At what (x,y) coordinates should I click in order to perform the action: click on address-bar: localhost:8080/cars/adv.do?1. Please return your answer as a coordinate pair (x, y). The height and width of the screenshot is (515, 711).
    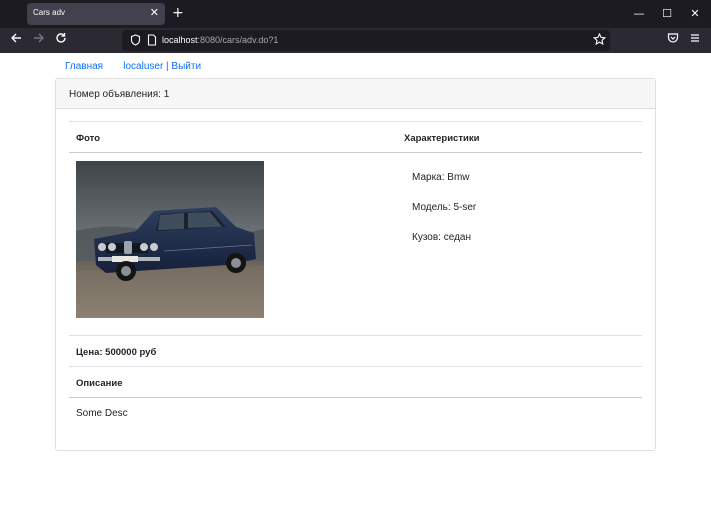
    Looking at the image, I should click on (366, 40).